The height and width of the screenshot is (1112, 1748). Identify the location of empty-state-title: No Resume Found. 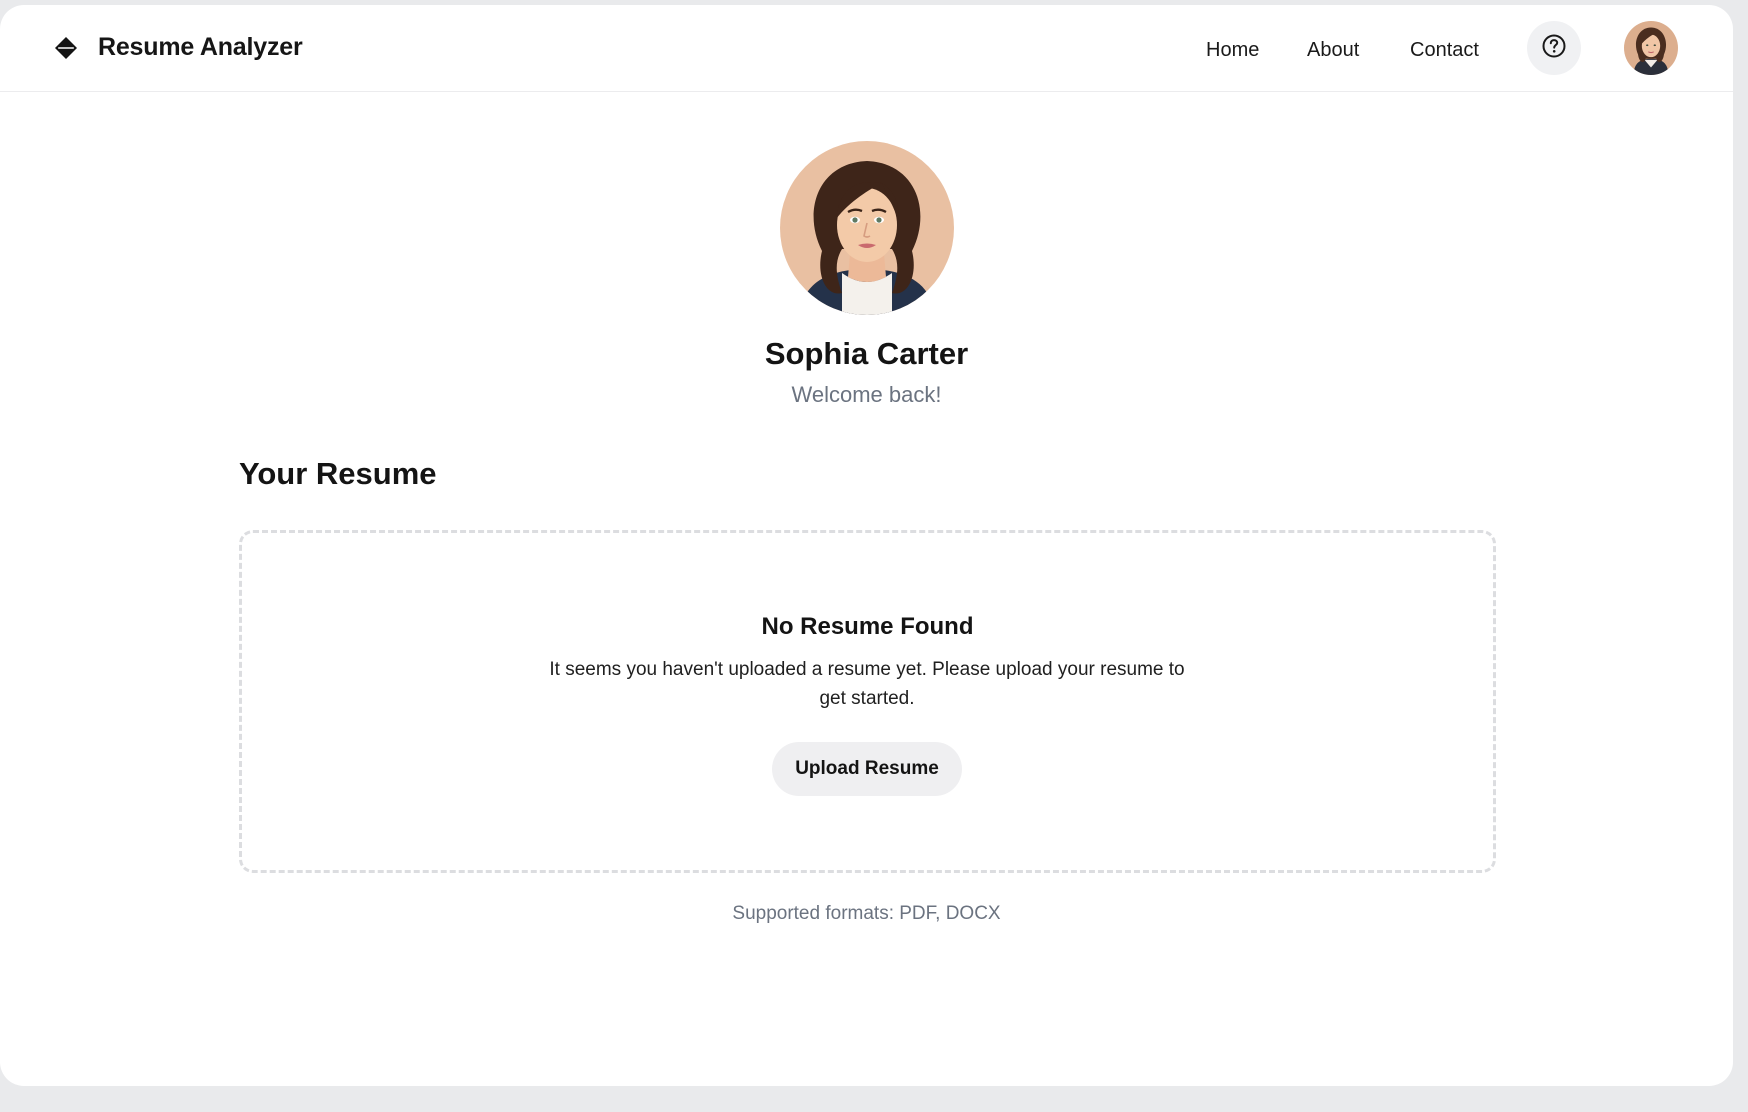
(867, 626).